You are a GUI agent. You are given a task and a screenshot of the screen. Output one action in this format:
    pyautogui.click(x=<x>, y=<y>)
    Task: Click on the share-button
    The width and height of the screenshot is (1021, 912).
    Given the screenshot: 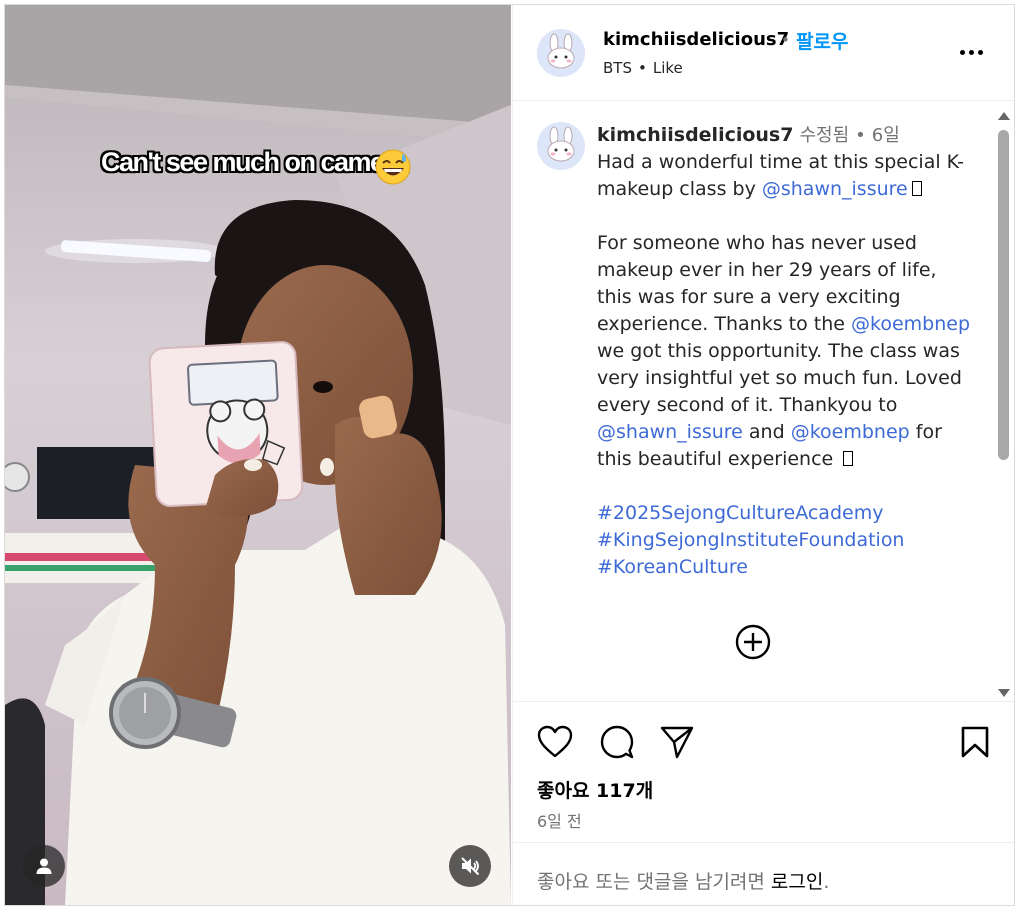 What is the action you would take?
    pyautogui.click(x=677, y=742)
    